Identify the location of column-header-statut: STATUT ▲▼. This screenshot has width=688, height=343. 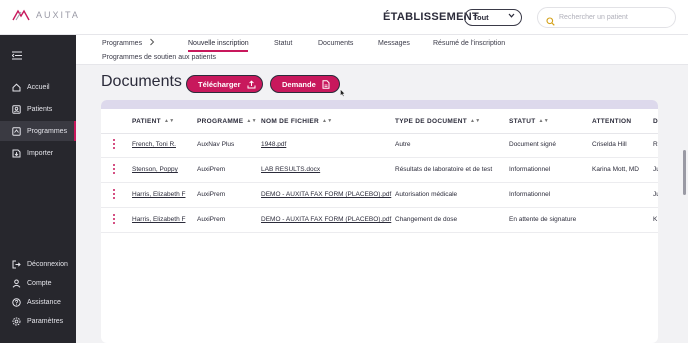
(529, 121).